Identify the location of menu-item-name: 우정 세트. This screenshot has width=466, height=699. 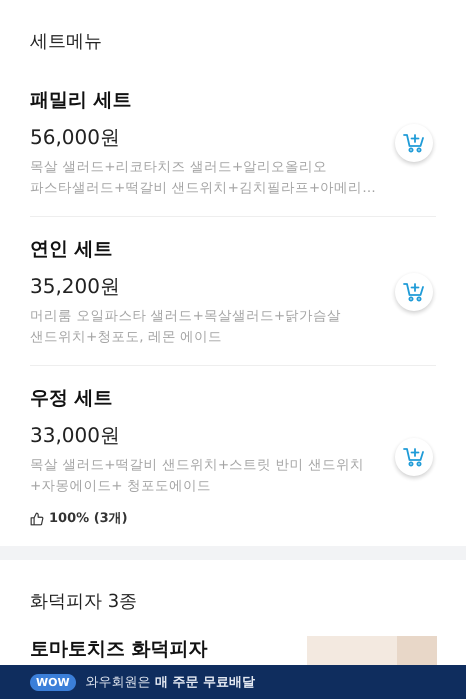
(72, 398).